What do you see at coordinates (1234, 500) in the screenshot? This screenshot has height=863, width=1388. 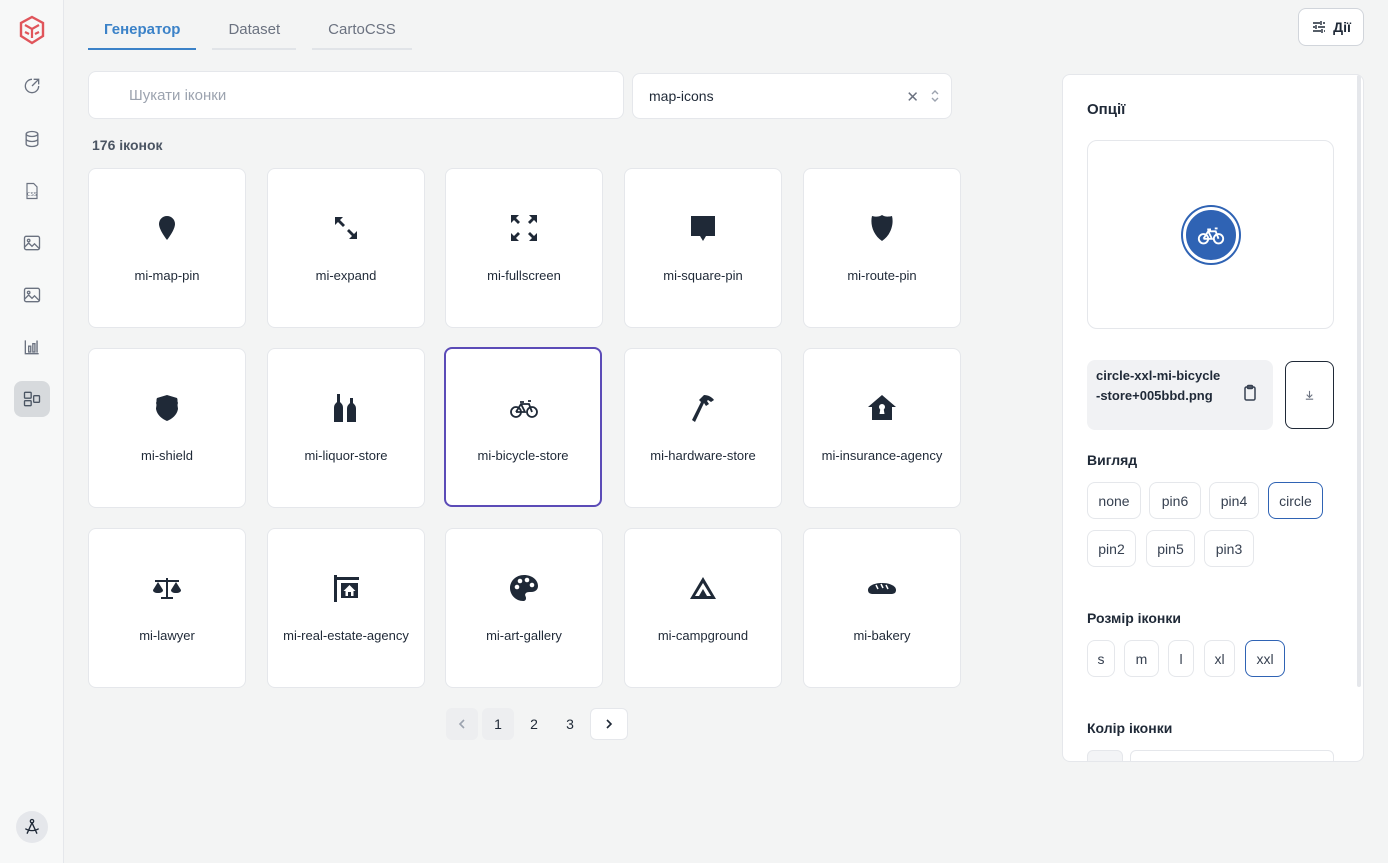 I see `style-chip-pin4: pin4` at bounding box center [1234, 500].